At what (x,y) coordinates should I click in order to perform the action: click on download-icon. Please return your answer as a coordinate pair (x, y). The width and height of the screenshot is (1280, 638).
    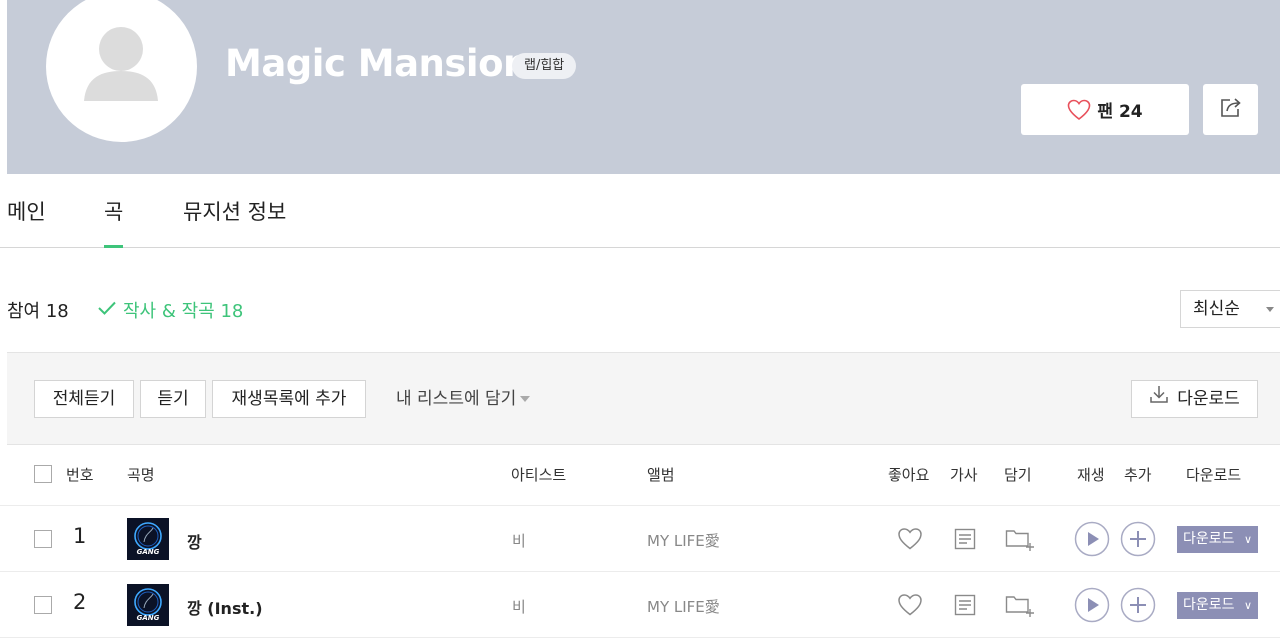
    Looking at the image, I should click on (1159, 399).